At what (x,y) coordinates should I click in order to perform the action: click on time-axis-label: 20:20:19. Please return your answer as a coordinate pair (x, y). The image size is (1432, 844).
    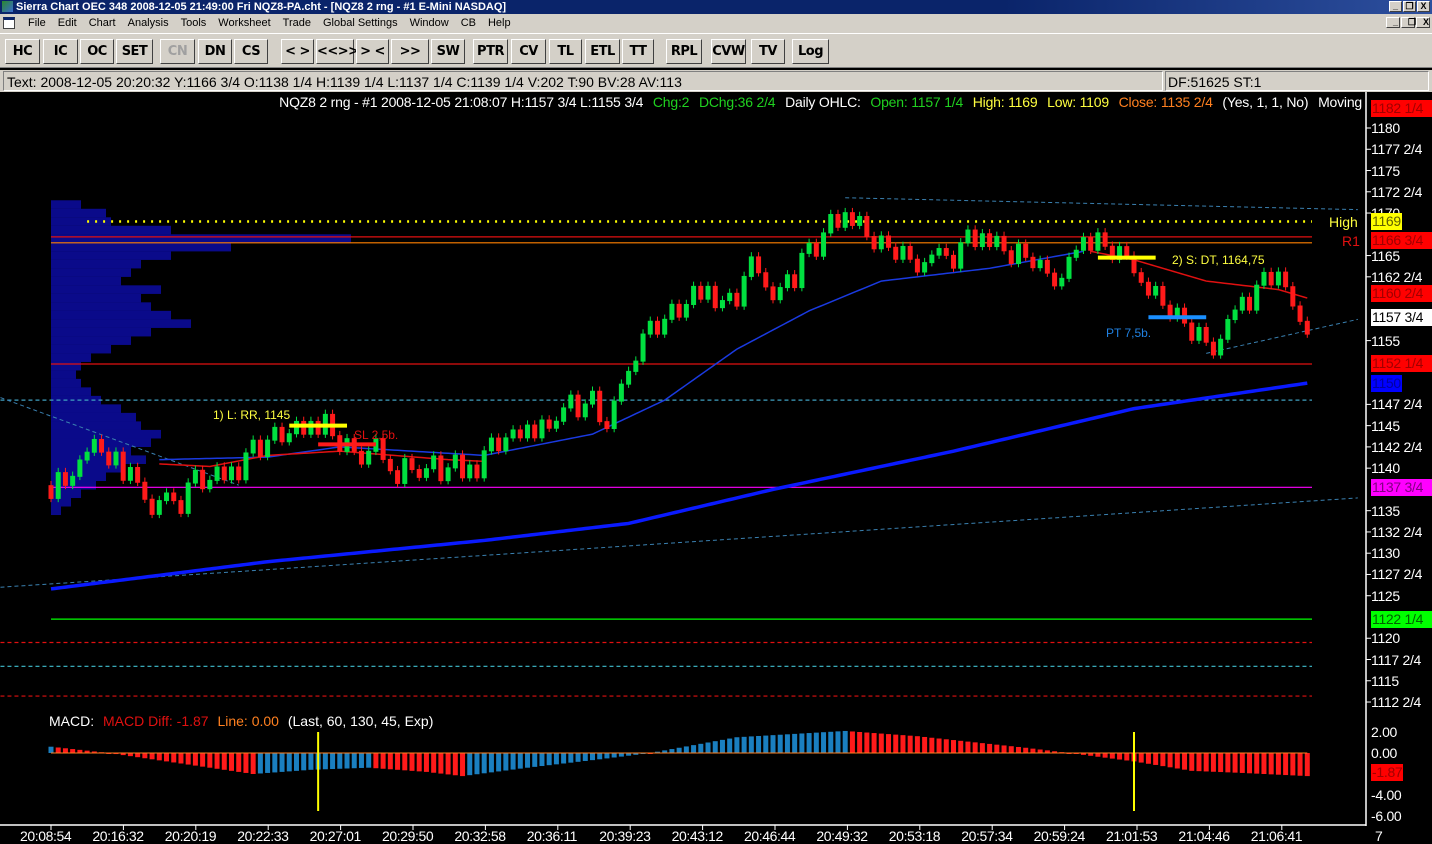
    Looking at the image, I should click on (190, 836).